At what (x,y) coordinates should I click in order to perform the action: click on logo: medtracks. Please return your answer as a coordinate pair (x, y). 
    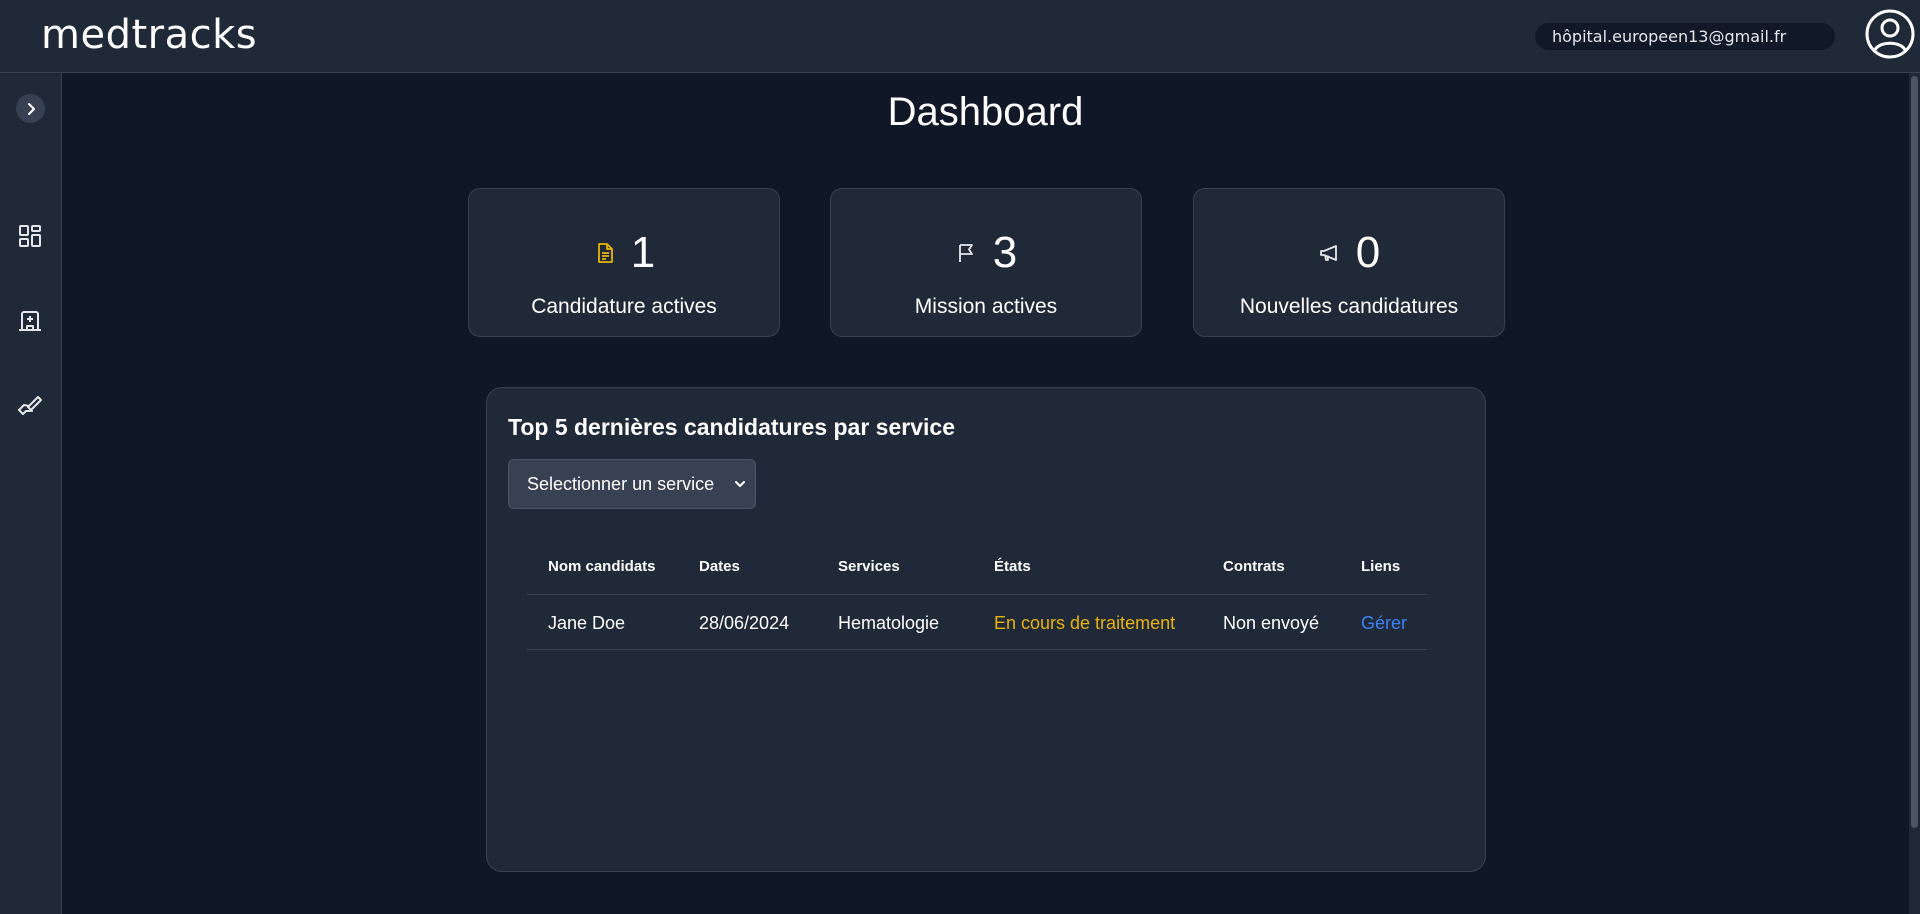
    Looking at the image, I should click on (149, 35).